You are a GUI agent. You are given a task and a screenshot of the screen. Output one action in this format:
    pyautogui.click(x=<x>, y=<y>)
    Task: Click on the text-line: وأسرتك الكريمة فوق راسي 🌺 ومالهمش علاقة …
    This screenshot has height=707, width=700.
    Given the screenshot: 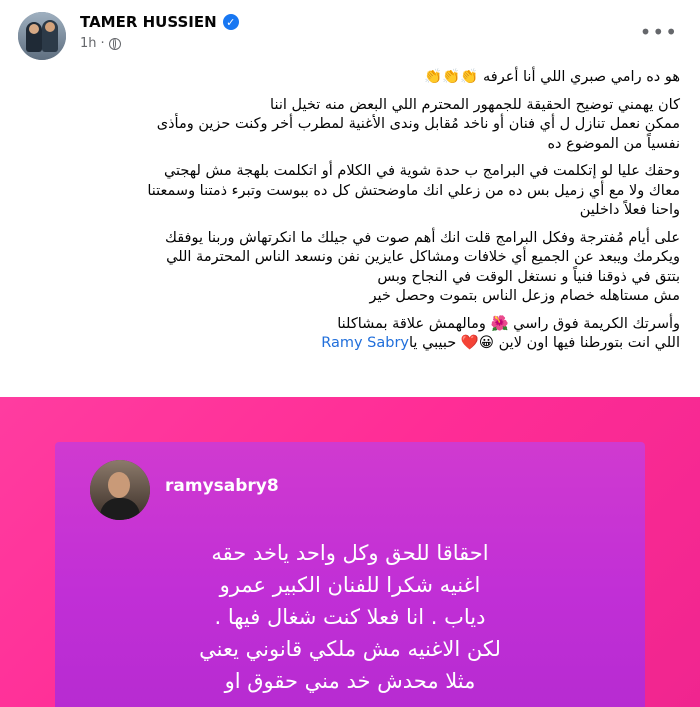 What is the action you would take?
    pyautogui.click(x=508, y=323)
    